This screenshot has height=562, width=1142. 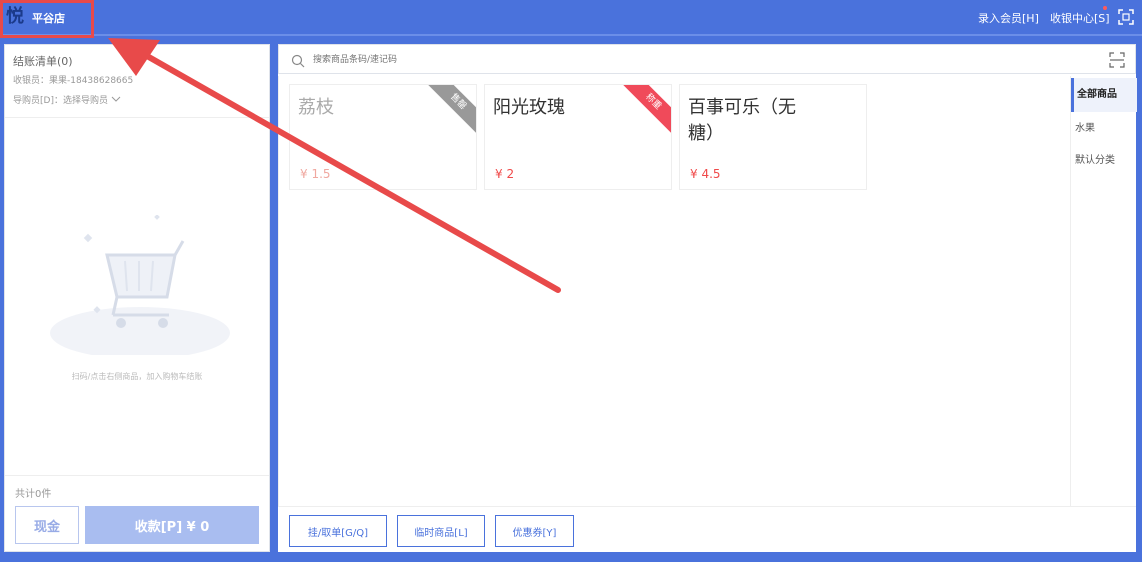 I want to click on hang-order-button: 挂/取单[G/Q], so click(x=338, y=531).